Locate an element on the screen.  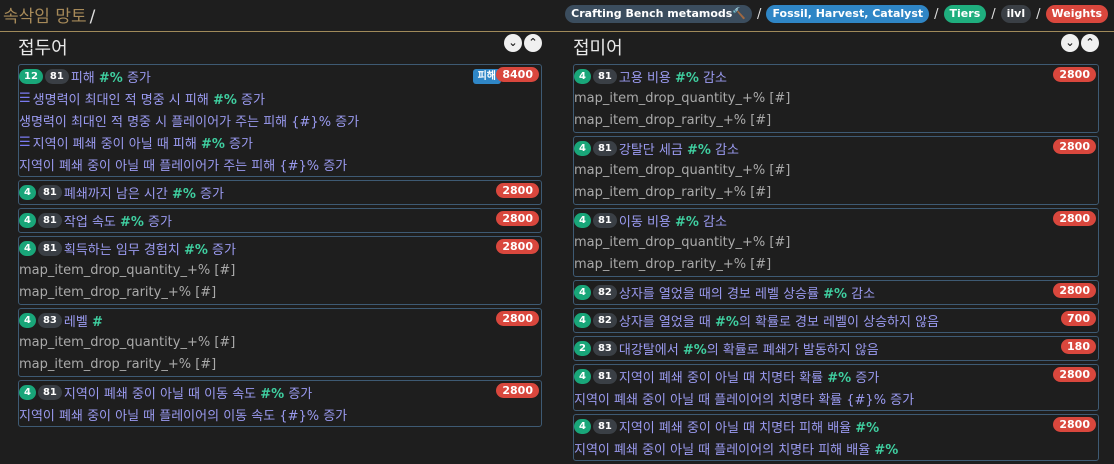
mod-line: 지역이 폐쇄 중이 아닐 때 플레이어의 이동 속도 {#}% 증가 is located at coordinates (280, 414).